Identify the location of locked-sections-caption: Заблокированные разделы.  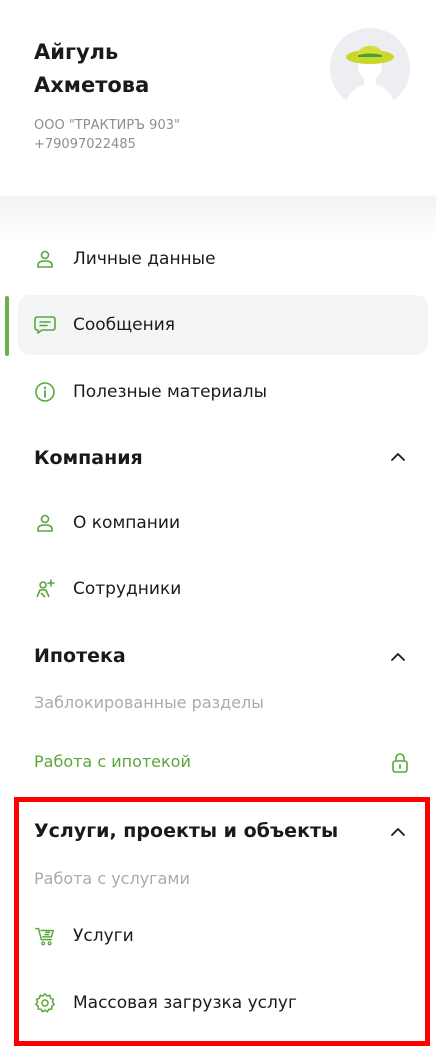
(149, 702).